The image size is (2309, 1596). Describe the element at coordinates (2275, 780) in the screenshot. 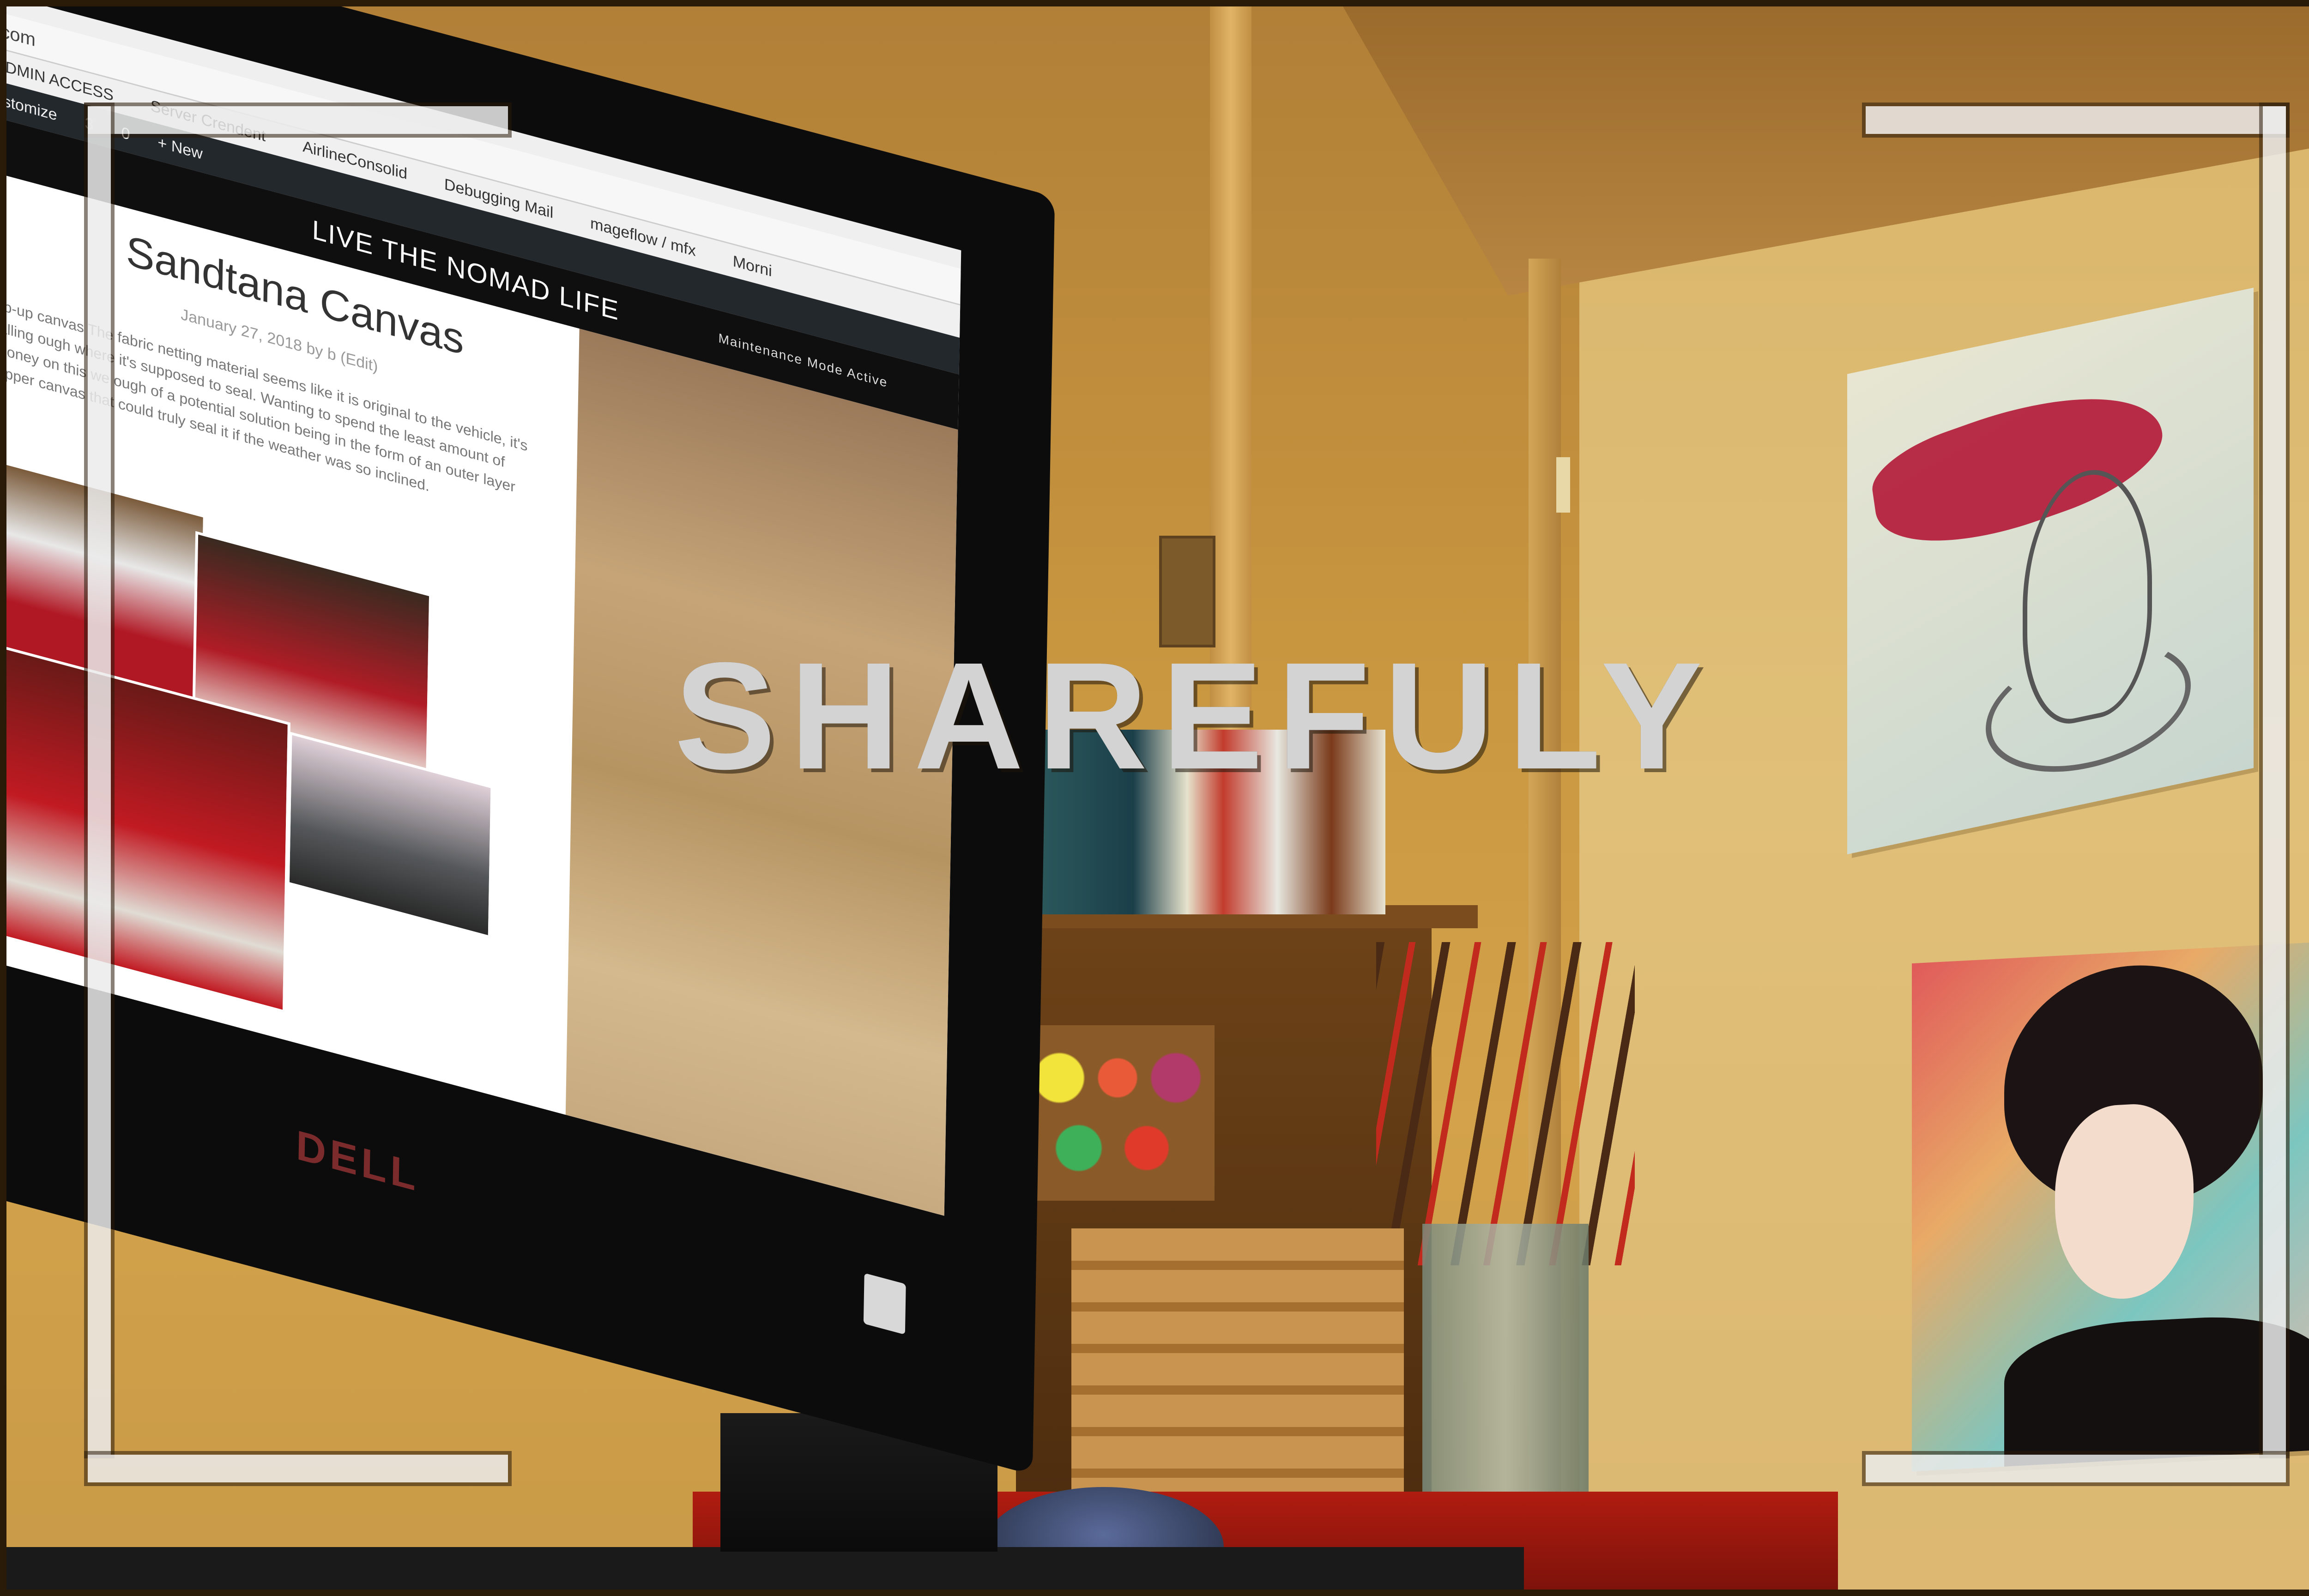

I see `frame-top-right-v` at that location.